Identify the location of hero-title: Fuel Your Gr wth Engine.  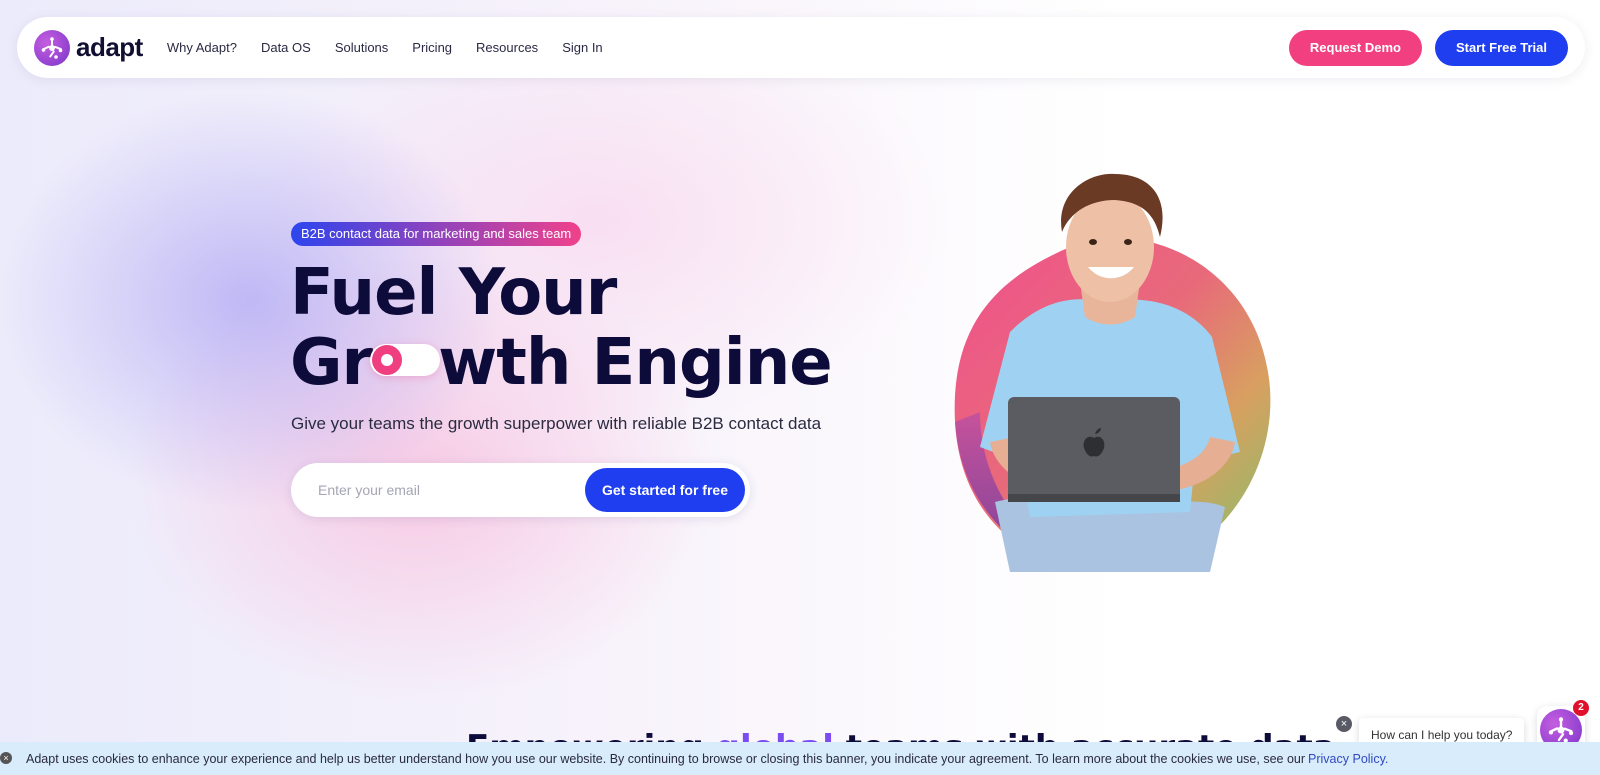
(570, 328).